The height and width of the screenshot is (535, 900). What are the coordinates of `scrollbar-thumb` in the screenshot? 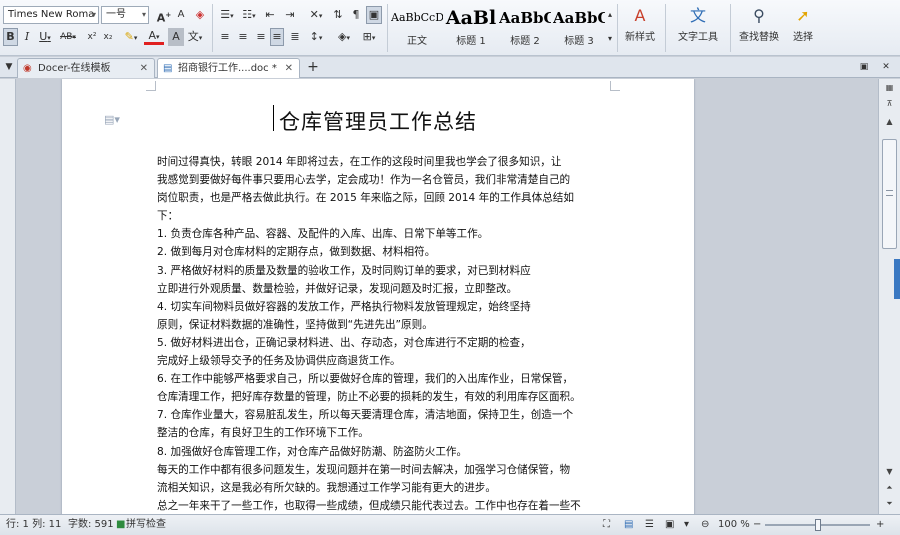 It's located at (889, 194).